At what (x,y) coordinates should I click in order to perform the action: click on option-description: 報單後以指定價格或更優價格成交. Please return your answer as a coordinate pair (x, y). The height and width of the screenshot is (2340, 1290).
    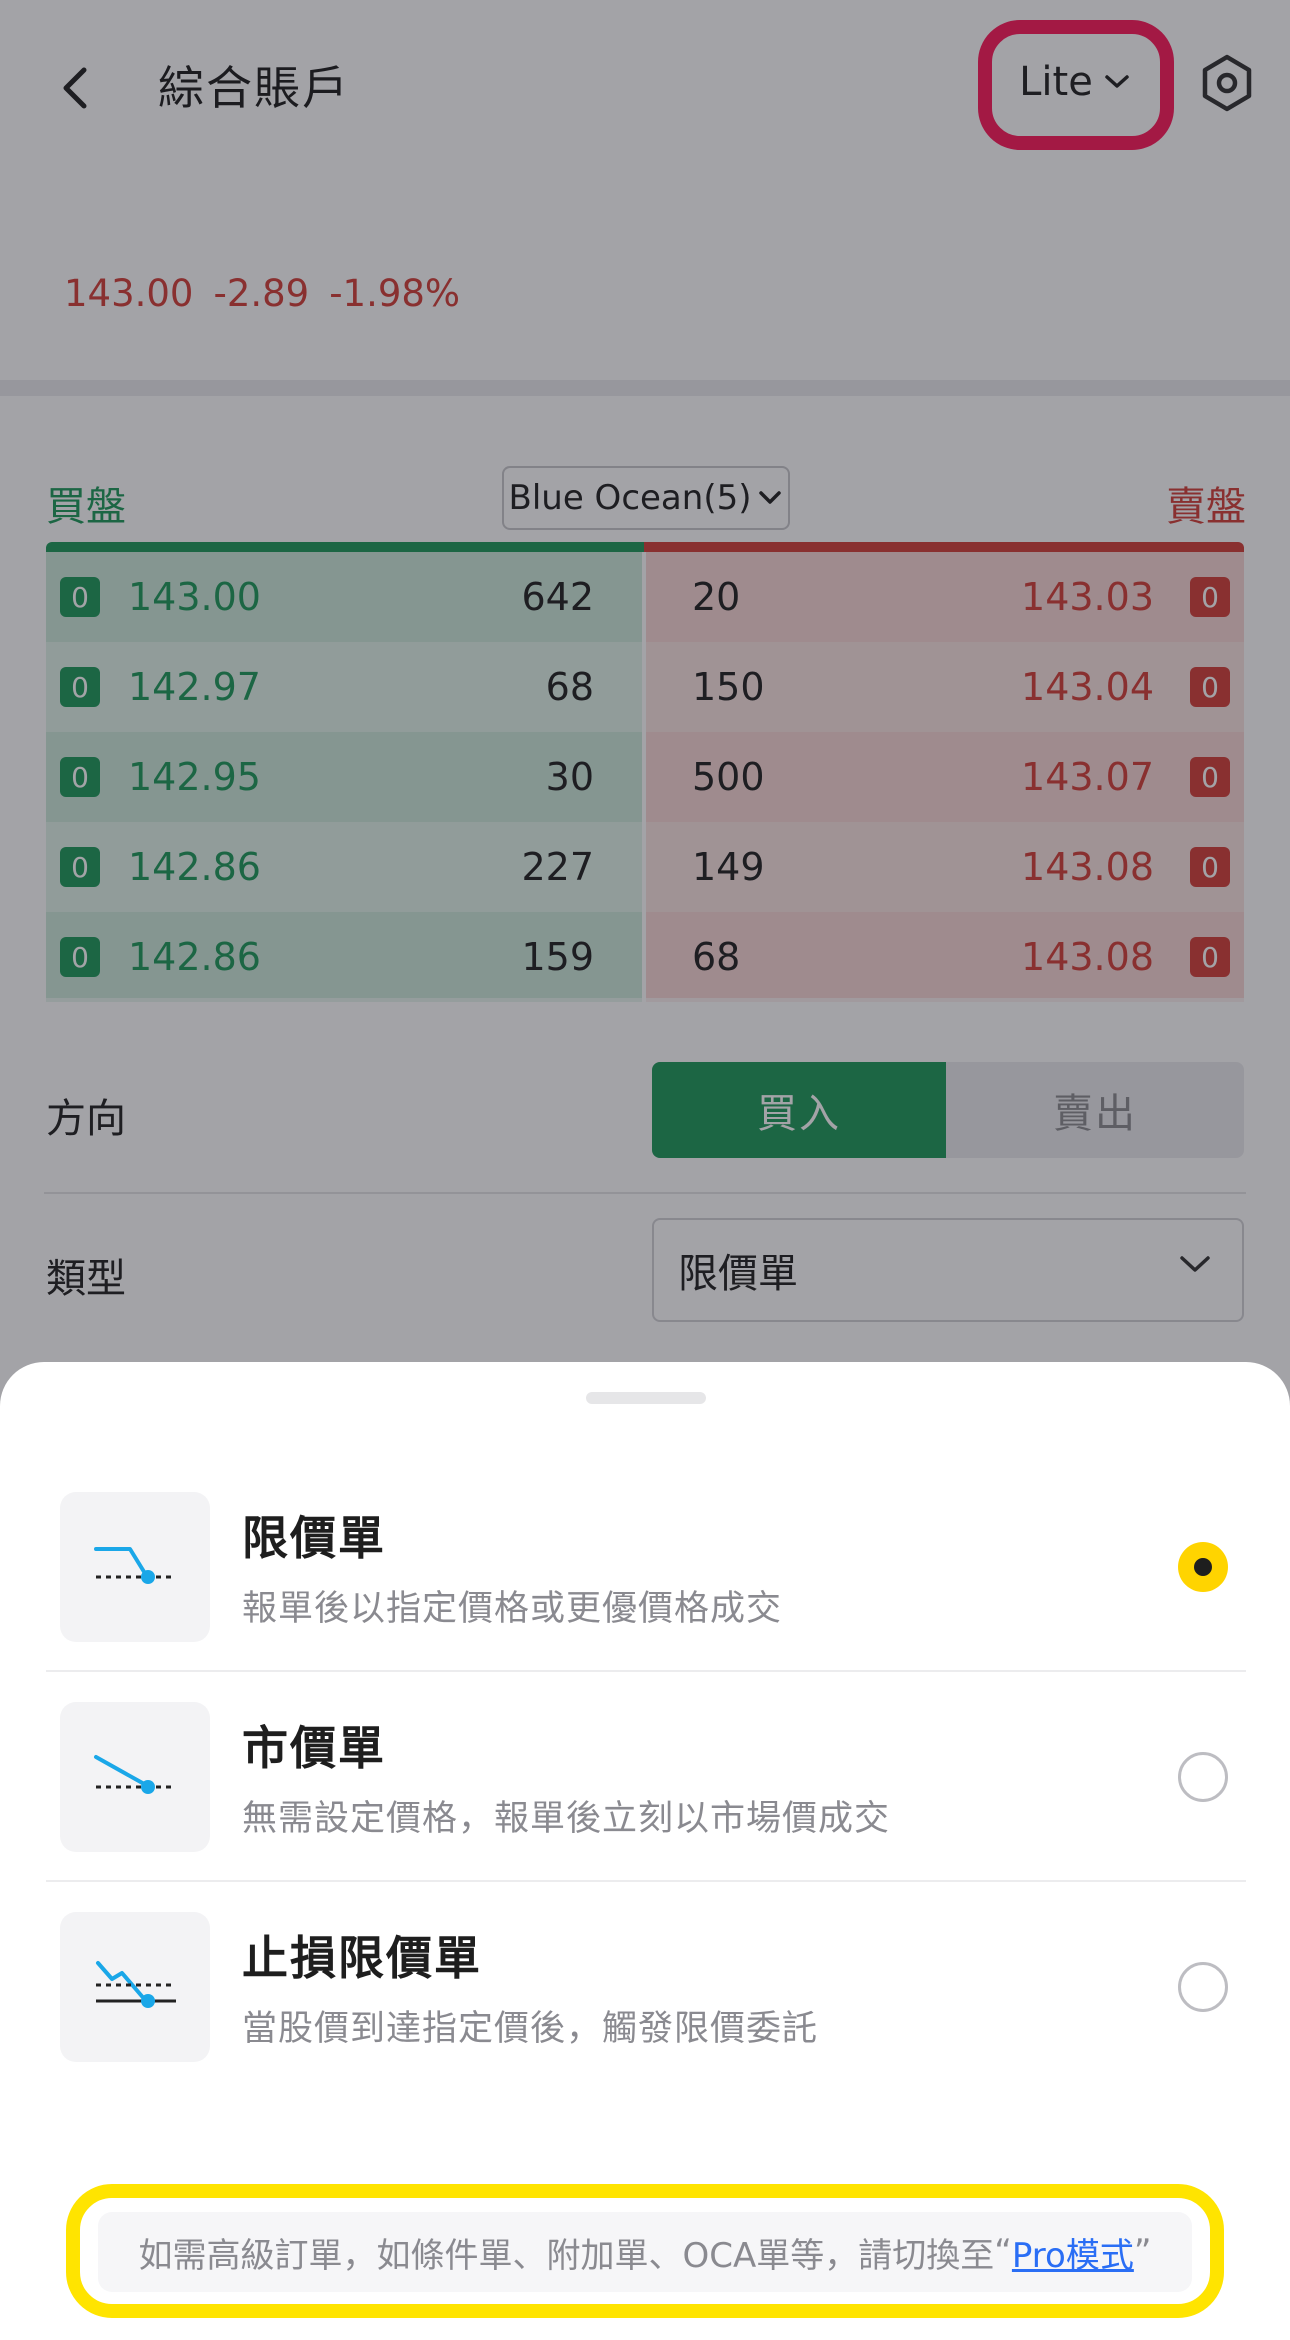
    Looking at the image, I should click on (512, 1609).